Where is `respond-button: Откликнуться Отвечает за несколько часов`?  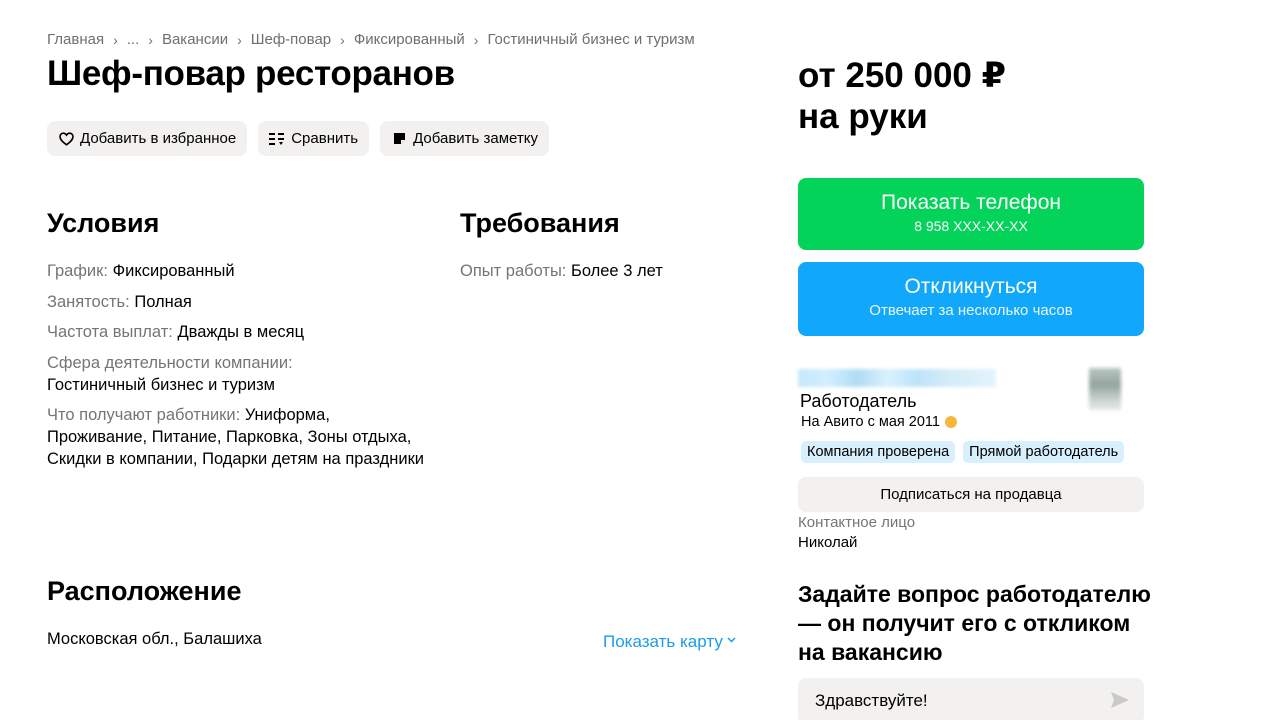
respond-button: Откликнуться Отвечает за несколько часов is located at coordinates (971, 299).